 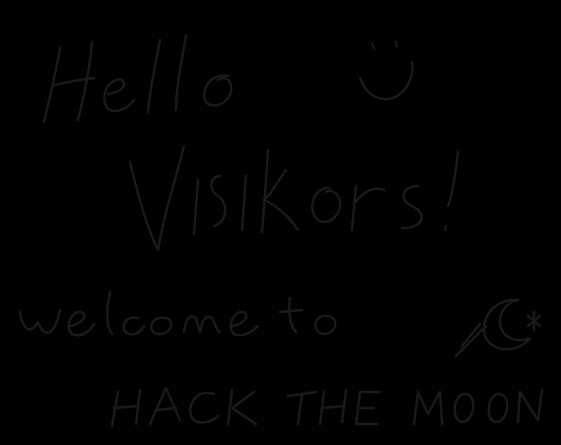 I want to click on smiley-face-icon, so click(x=386, y=70).